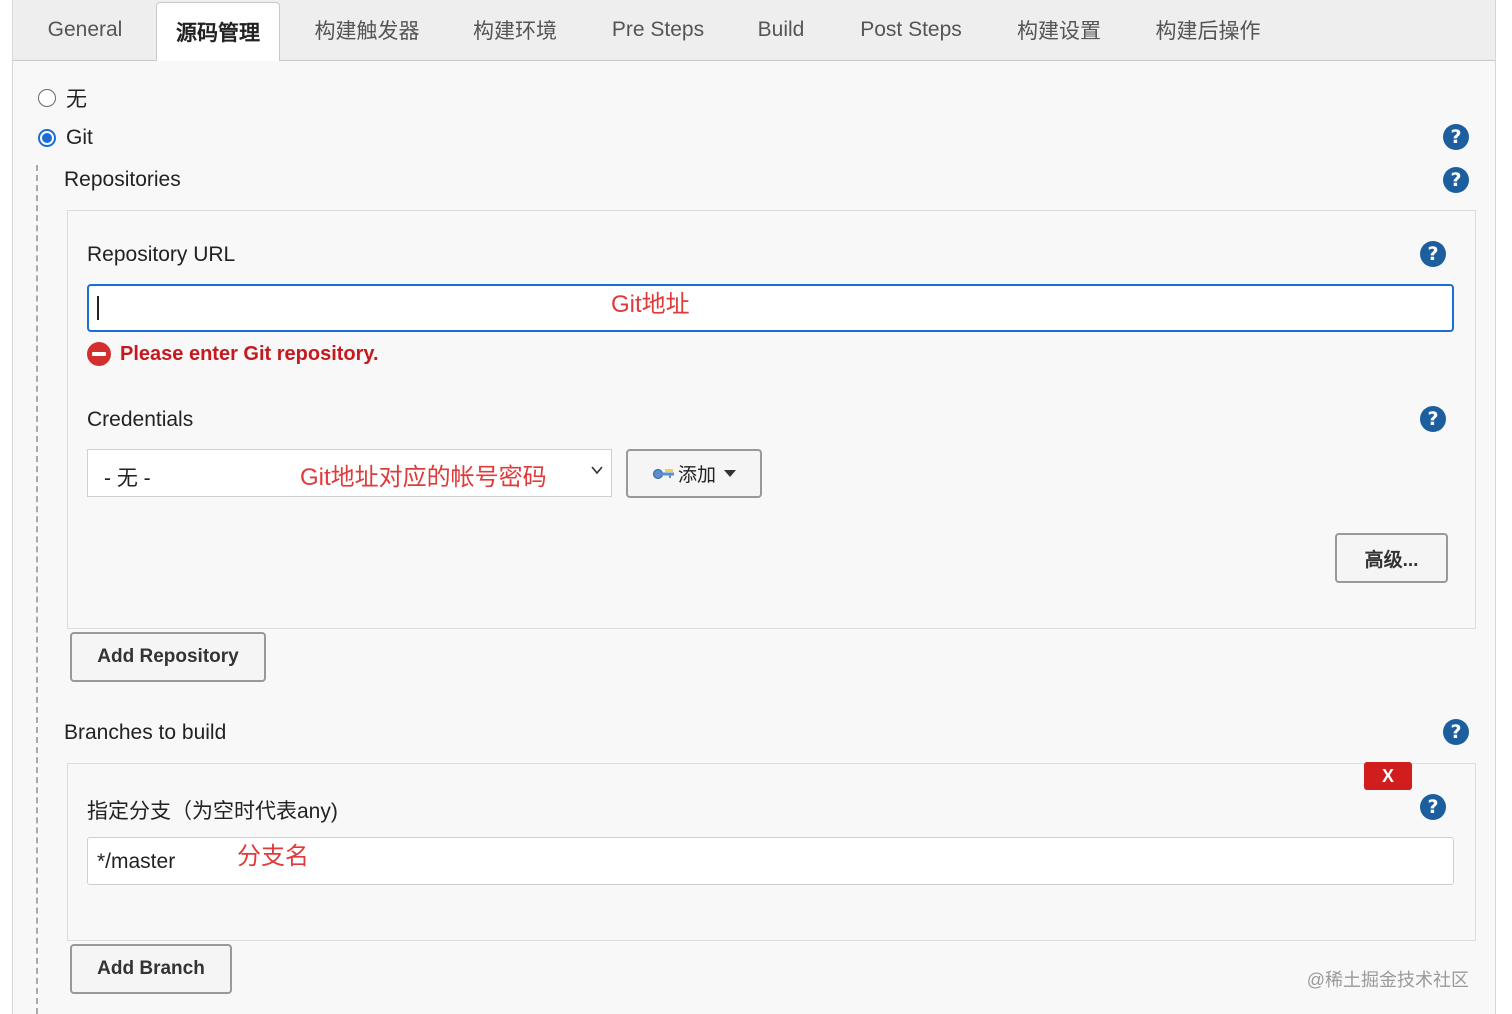 The width and height of the screenshot is (1512, 1014). I want to click on branch-specifier-label: 指定分支（为空时代表any), so click(212, 811).